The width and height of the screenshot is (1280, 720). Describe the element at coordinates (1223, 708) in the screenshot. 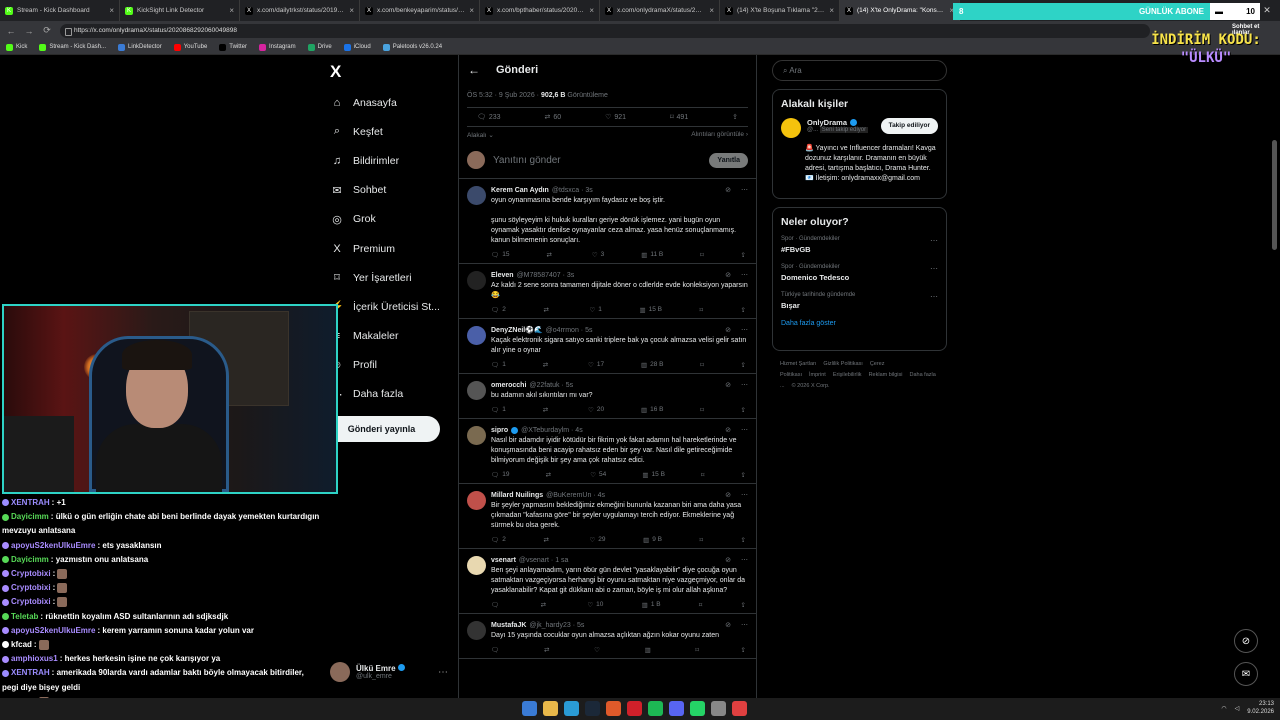

I see `wifi-icon: ◠` at that location.